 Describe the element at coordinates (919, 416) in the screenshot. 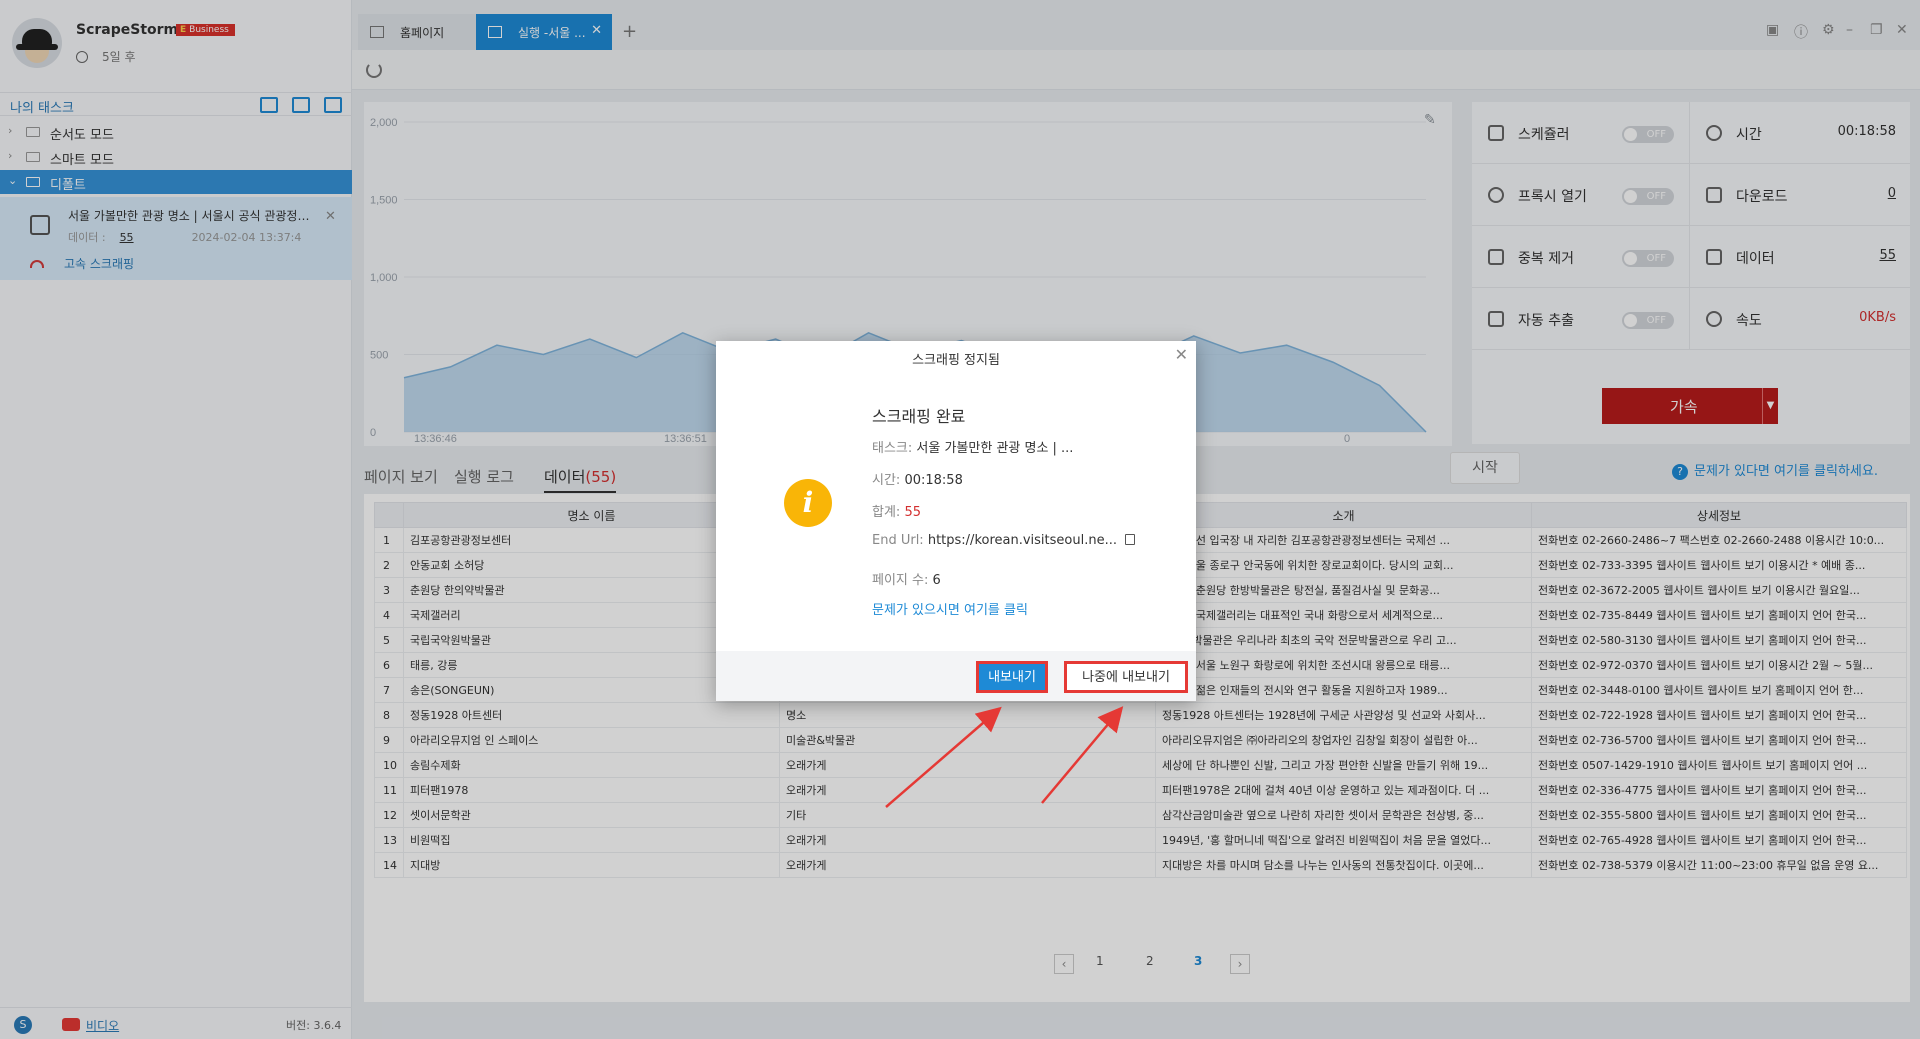

I see `dialog-heading: 스크래핑 완료` at that location.